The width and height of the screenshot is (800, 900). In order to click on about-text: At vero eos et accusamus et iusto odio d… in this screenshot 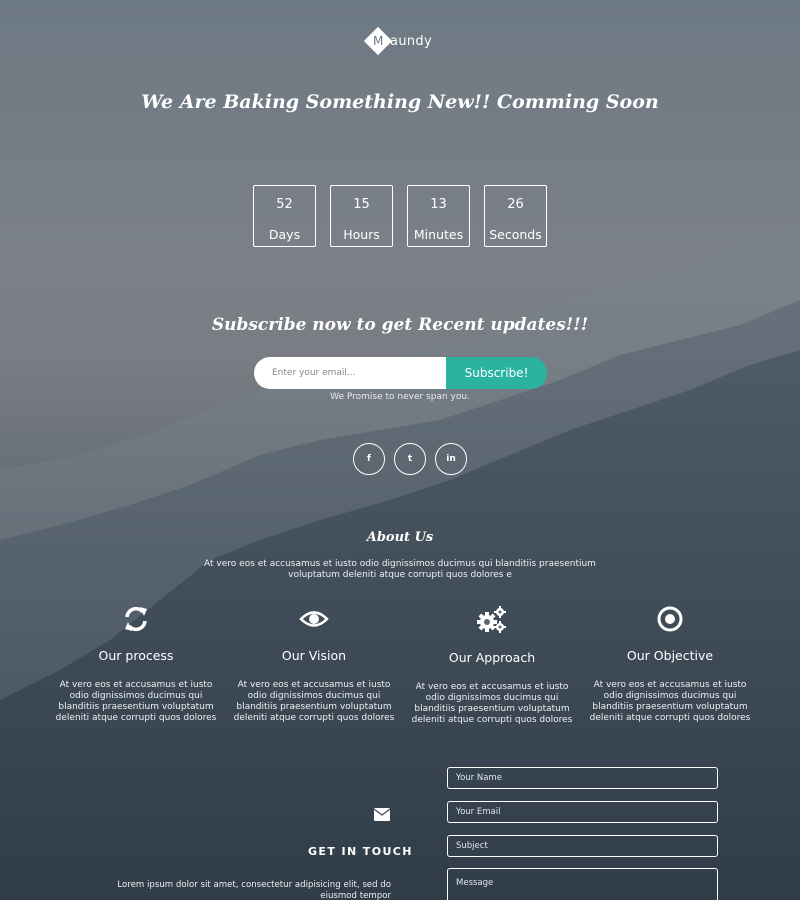, I will do `click(400, 569)`.